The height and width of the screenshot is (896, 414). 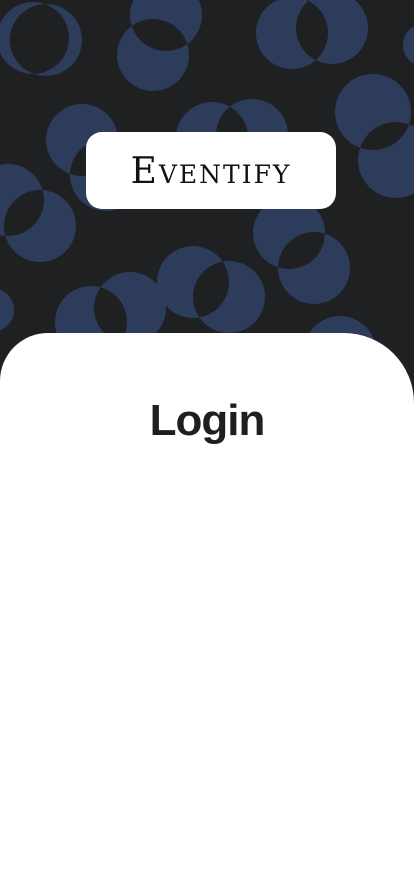 What do you see at coordinates (207, 420) in the screenshot?
I see `page-title: Login` at bounding box center [207, 420].